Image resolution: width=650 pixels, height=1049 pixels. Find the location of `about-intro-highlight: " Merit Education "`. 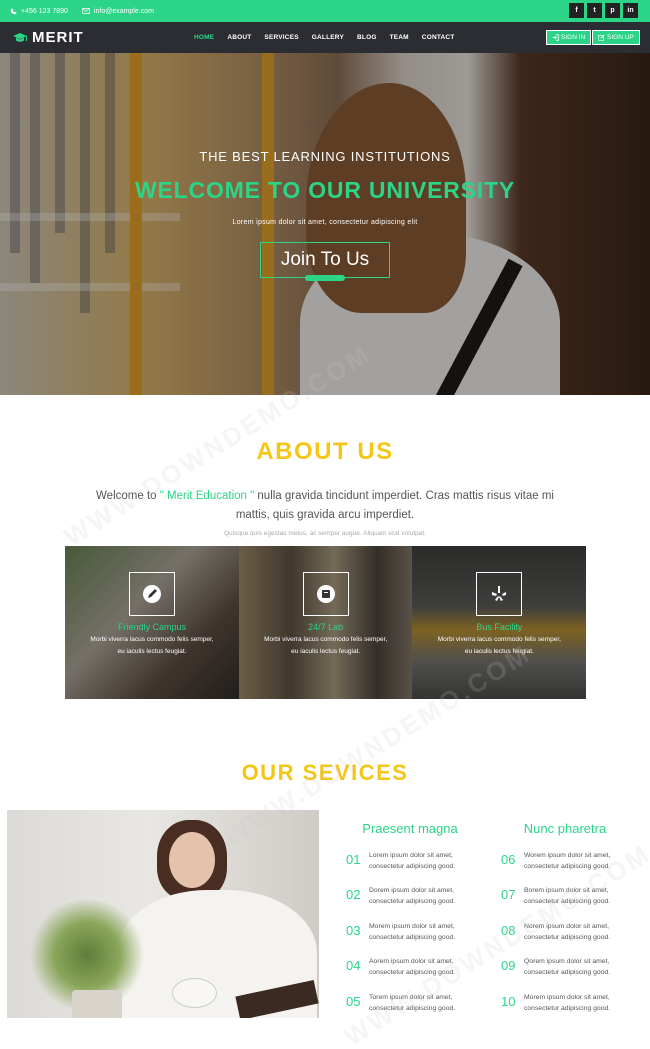

about-intro-highlight: " Merit Education " is located at coordinates (207, 496).